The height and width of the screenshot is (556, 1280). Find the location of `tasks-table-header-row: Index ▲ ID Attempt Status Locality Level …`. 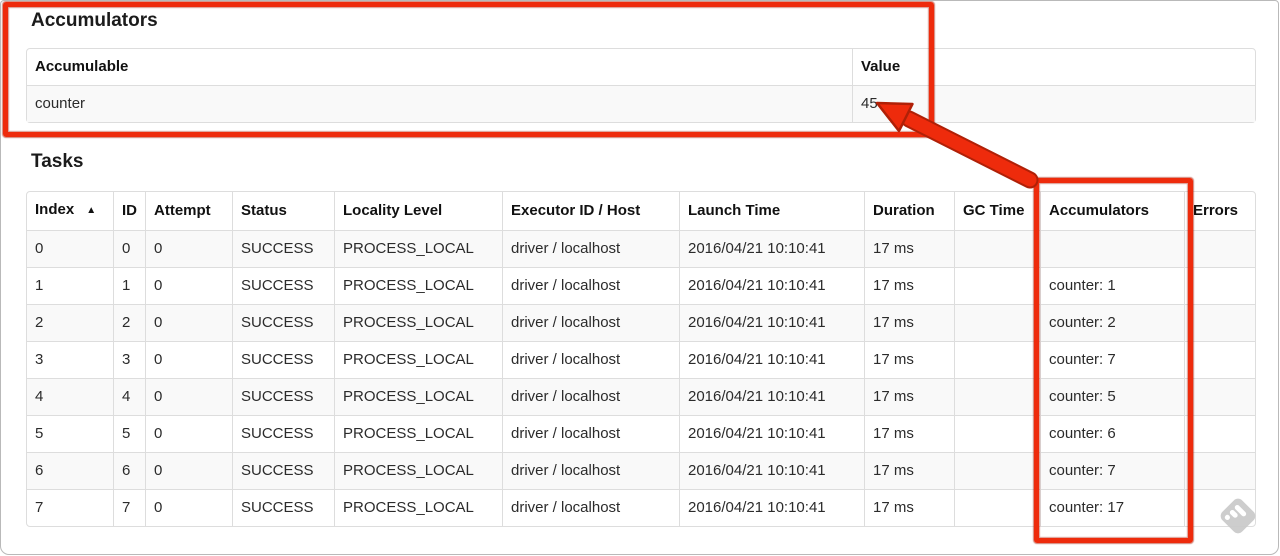

tasks-table-header-row: Index ▲ ID Attempt Status Locality Level … is located at coordinates (641, 211).